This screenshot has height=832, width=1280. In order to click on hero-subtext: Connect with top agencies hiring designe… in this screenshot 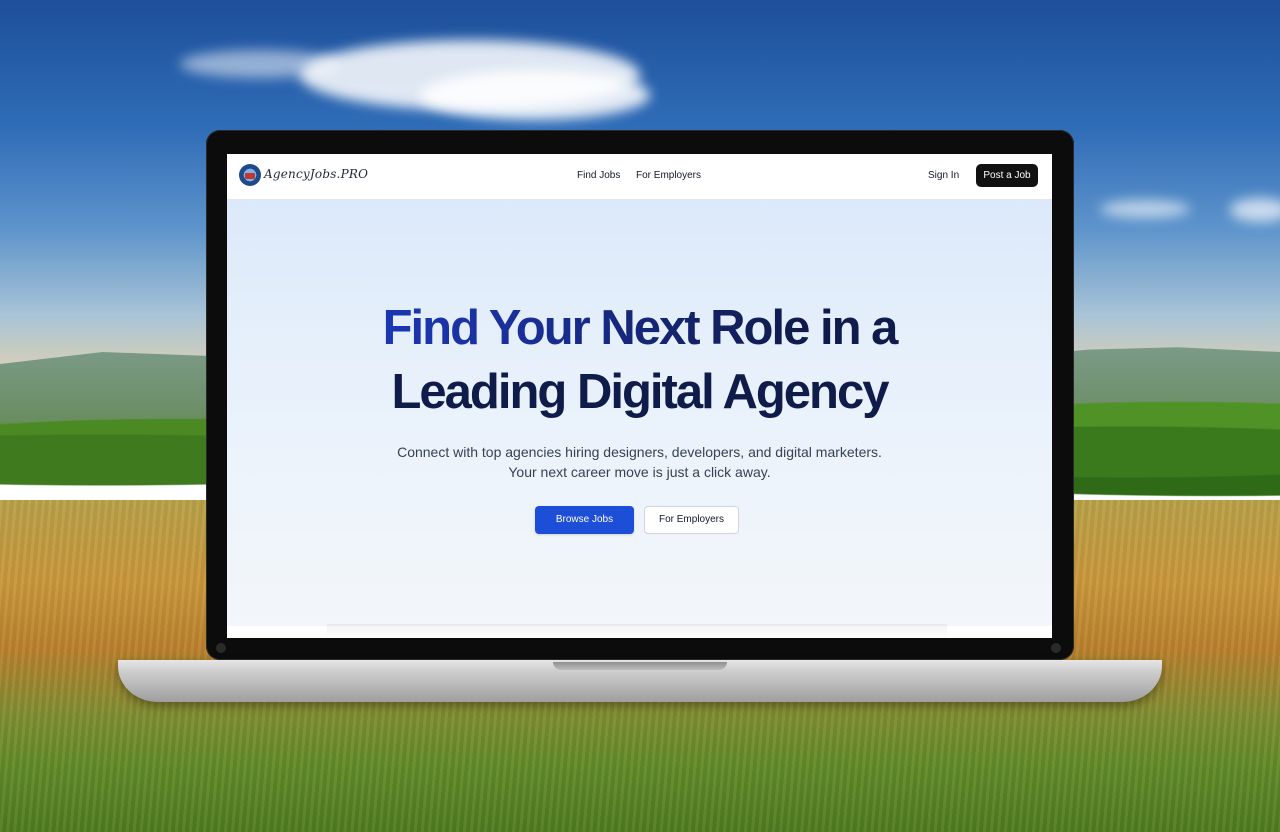, I will do `click(639, 462)`.